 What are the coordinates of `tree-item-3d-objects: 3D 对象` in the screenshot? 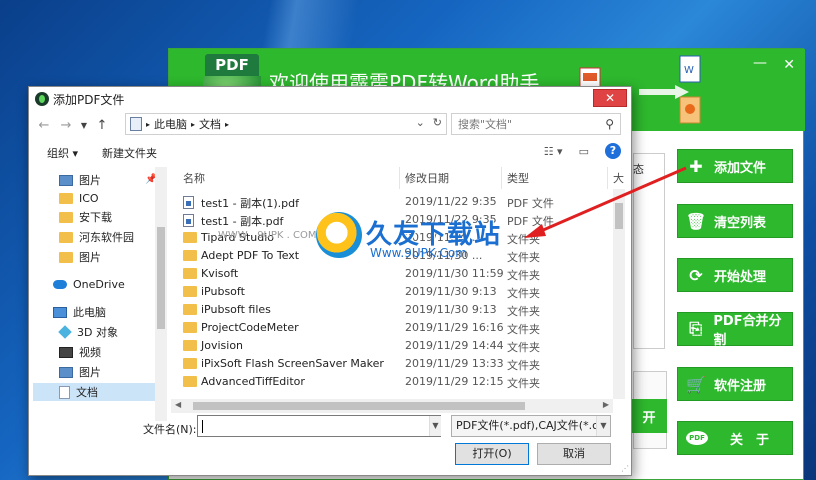 It's located at (98, 332).